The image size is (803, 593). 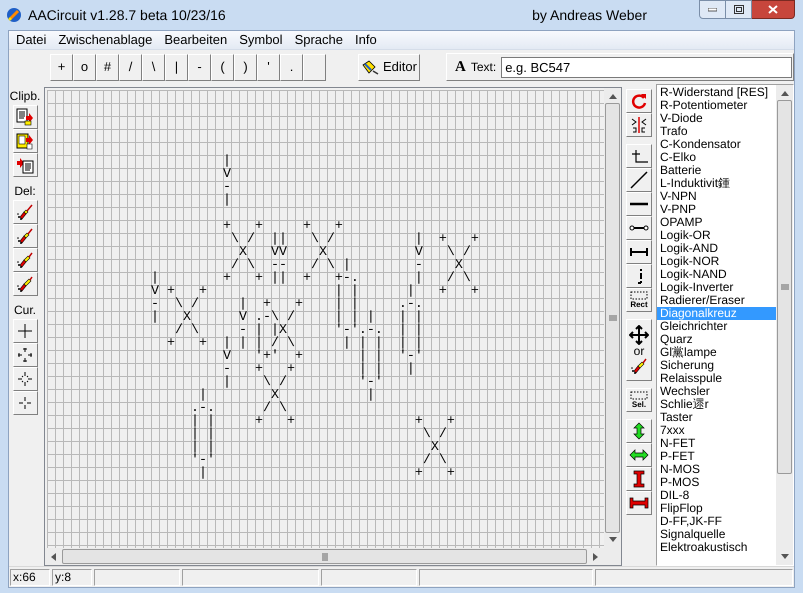 What do you see at coordinates (716, 235) in the screenshot?
I see `list-item: Logik-OR` at bounding box center [716, 235].